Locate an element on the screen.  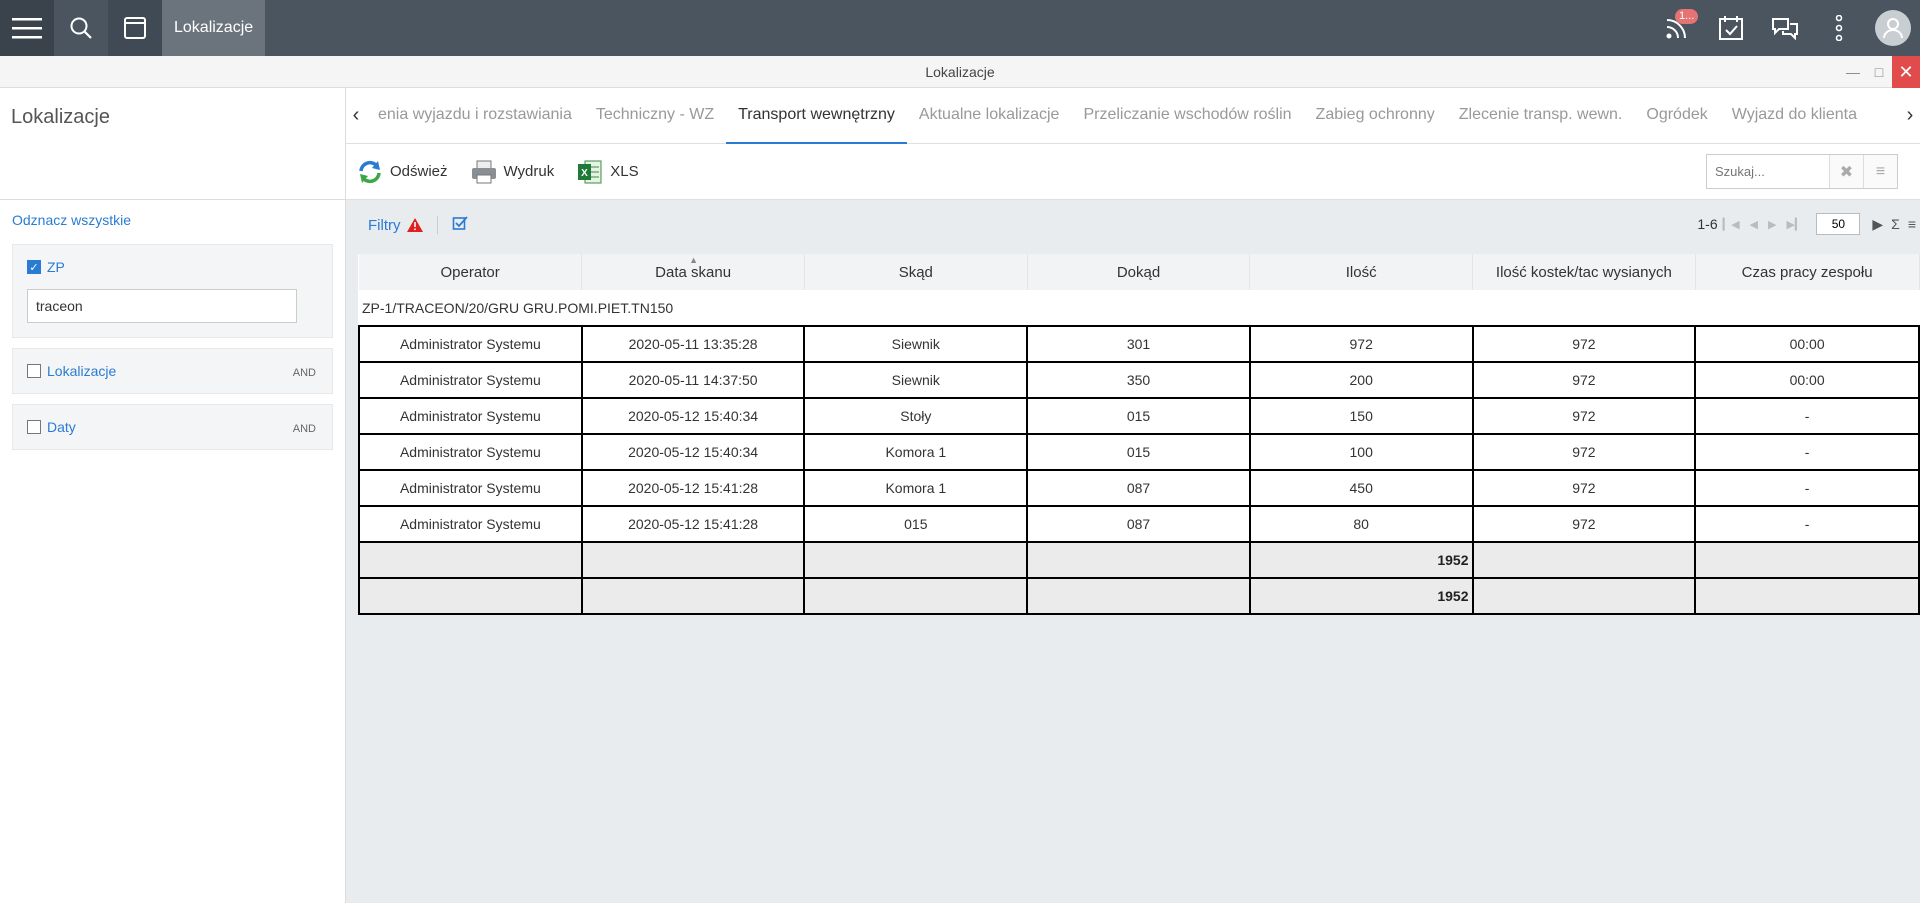
filter-lokalizacje-checkbox is located at coordinates (34, 371).